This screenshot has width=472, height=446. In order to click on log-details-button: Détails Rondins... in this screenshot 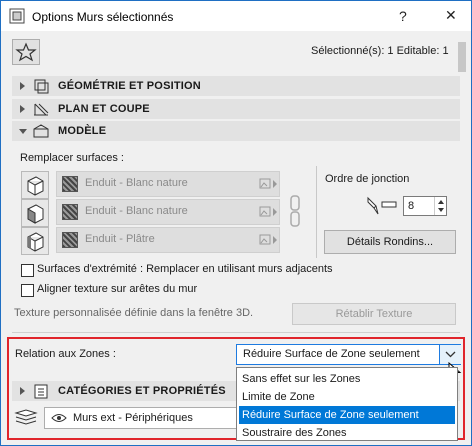, I will do `click(390, 242)`.